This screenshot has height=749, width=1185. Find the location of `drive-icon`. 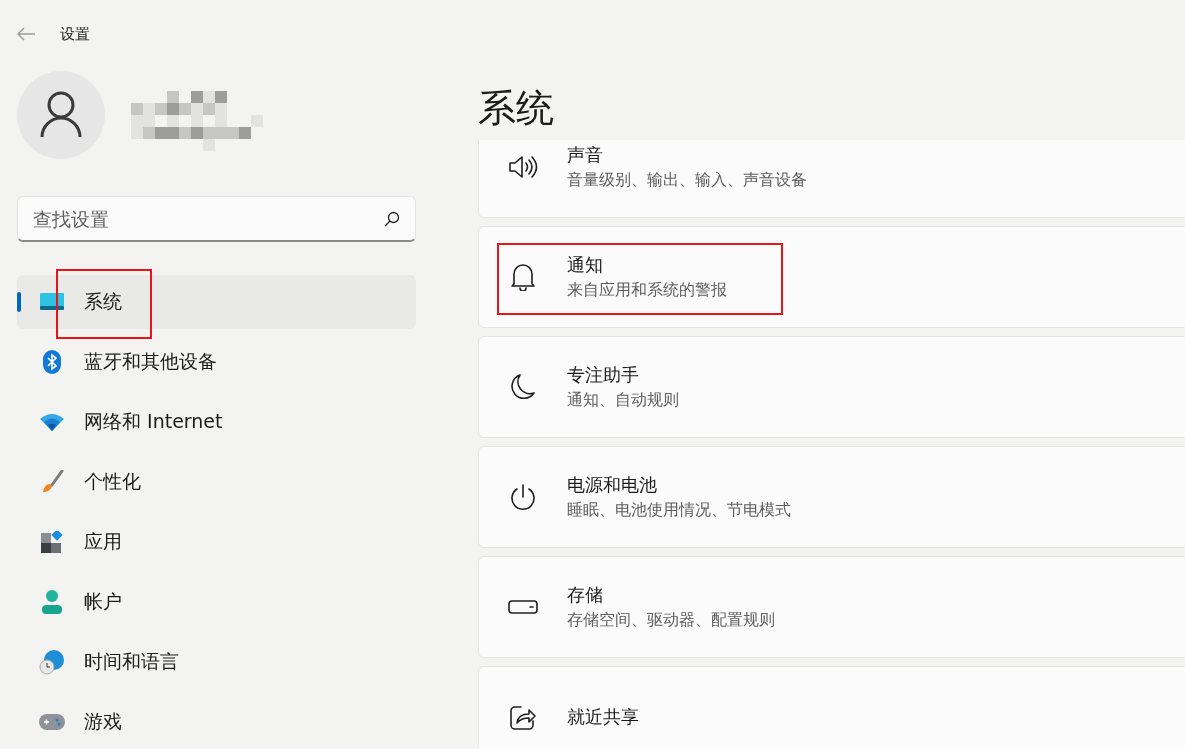

drive-icon is located at coordinates (523, 607).